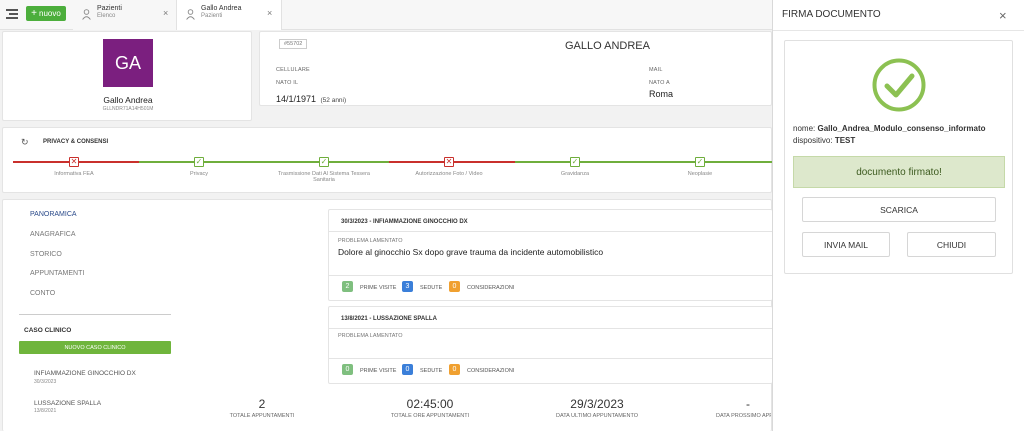 This screenshot has width=1024, height=431. Describe the element at coordinates (34, 13) in the screenshot. I see `plus-icon: +` at that location.